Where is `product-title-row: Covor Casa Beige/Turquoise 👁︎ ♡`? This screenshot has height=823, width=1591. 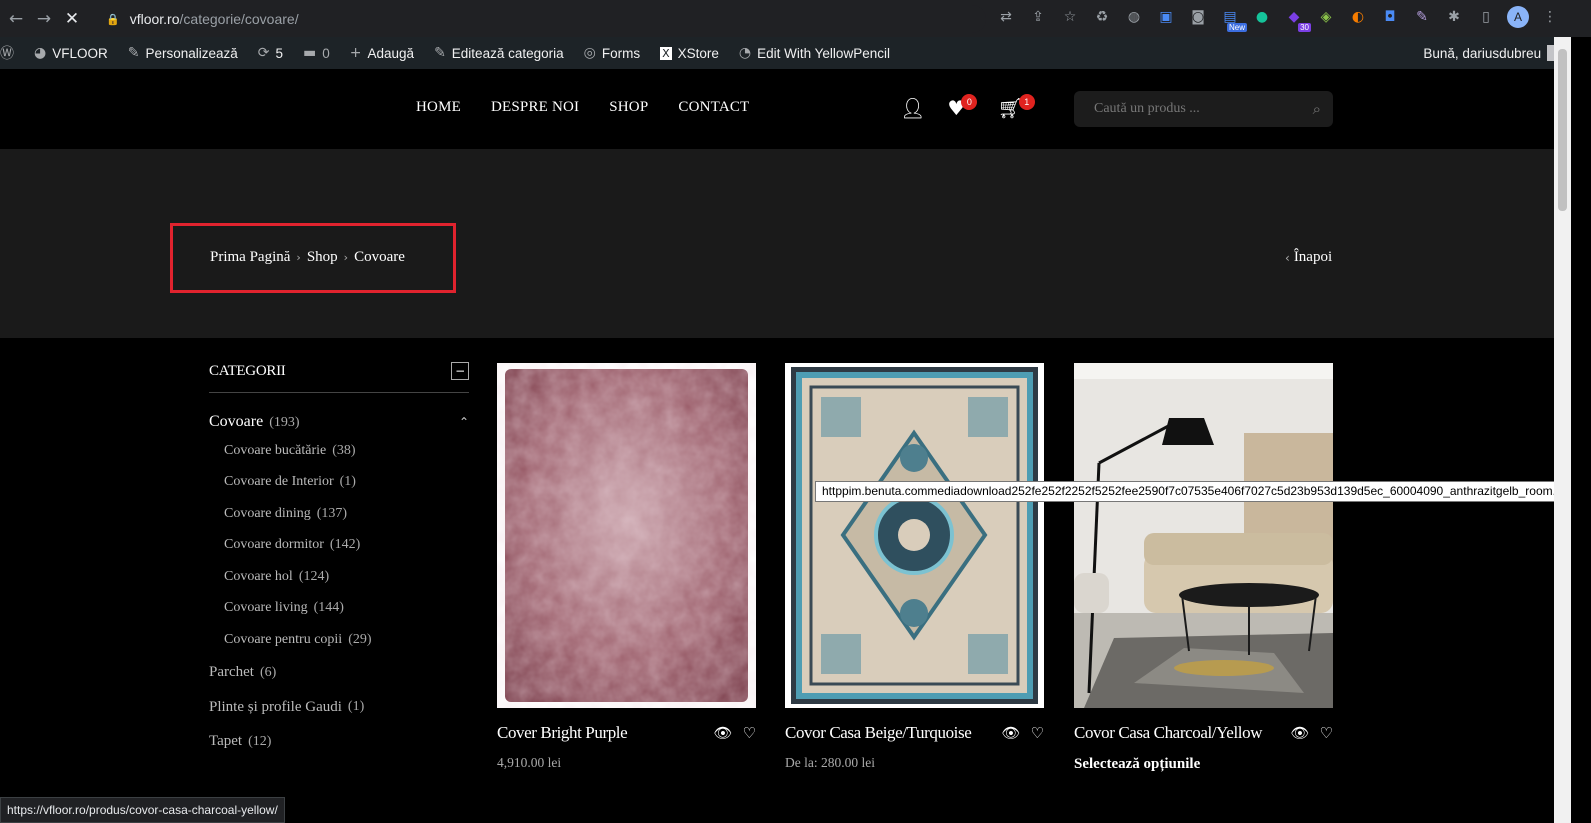
product-title-row: Covor Casa Beige/Turquoise 👁︎ ♡ is located at coordinates (914, 733).